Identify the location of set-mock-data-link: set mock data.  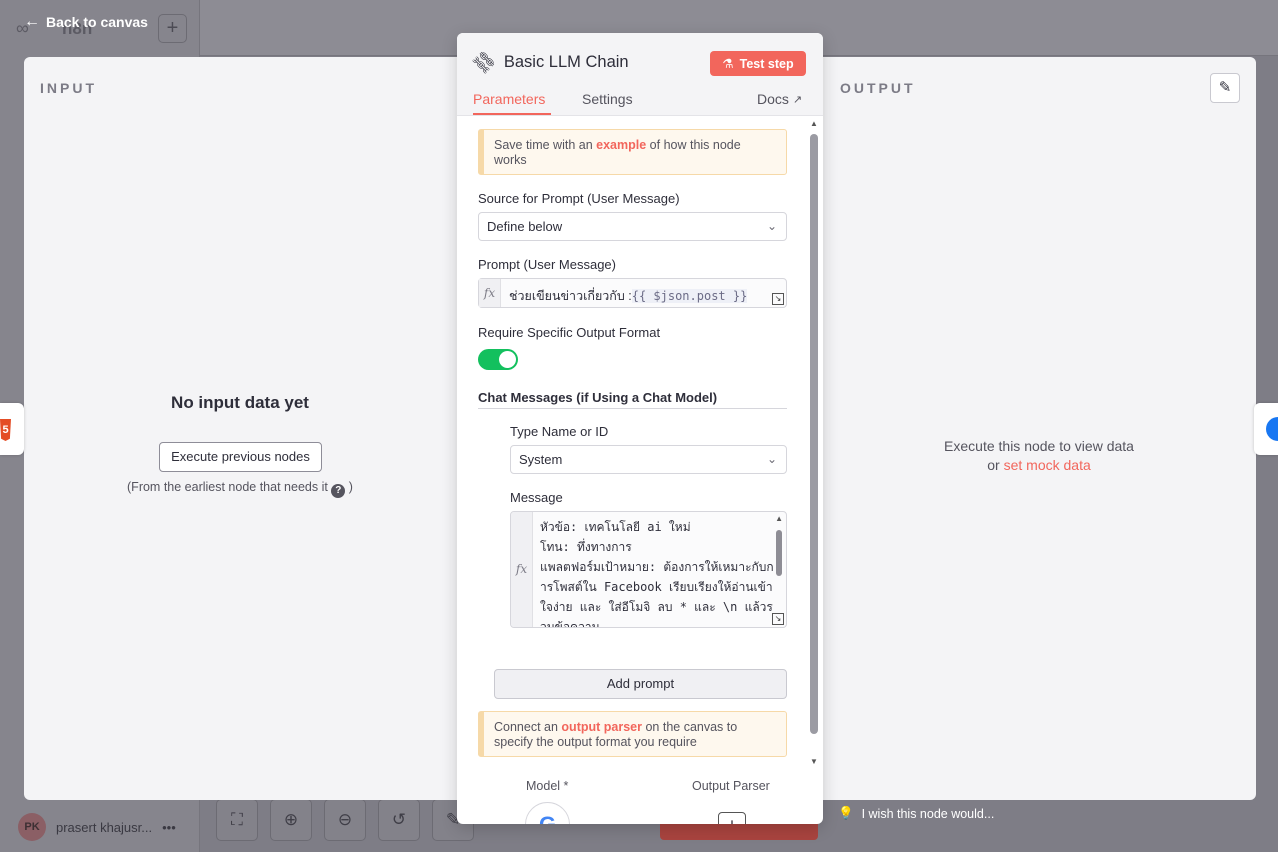
(1047, 465).